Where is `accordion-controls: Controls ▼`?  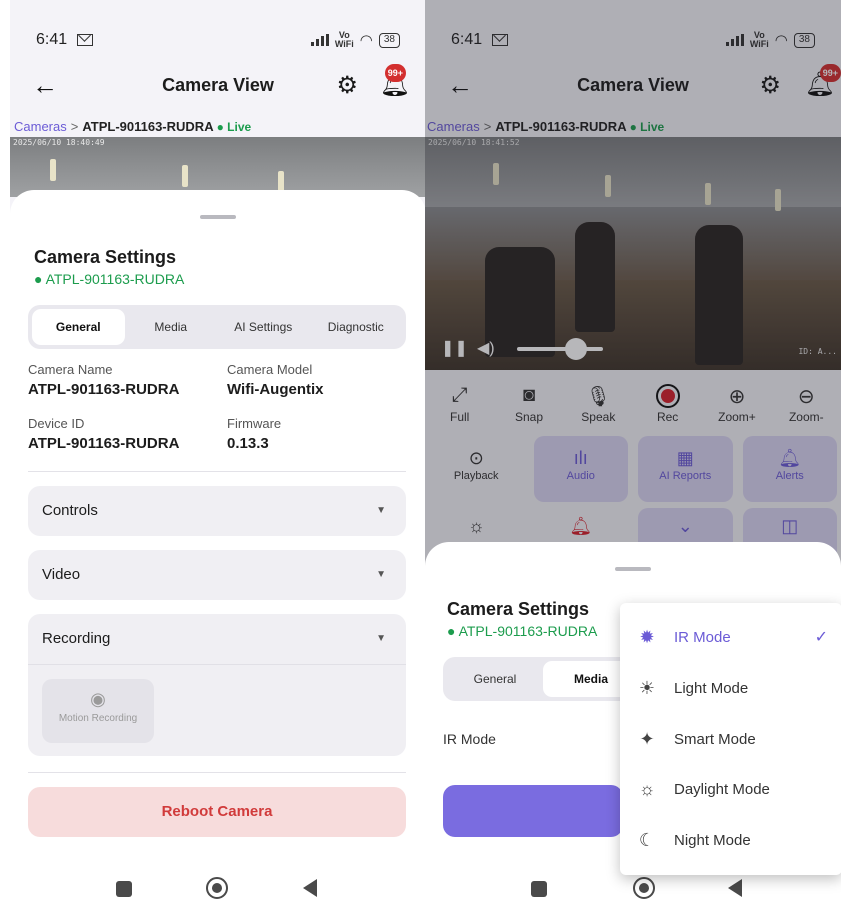
accordion-controls: Controls ▼ is located at coordinates (217, 511).